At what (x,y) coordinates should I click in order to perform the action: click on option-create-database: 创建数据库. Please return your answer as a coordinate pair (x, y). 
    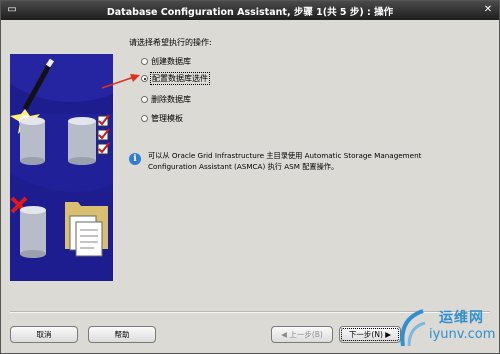
    Looking at the image, I should click on (166, 61).